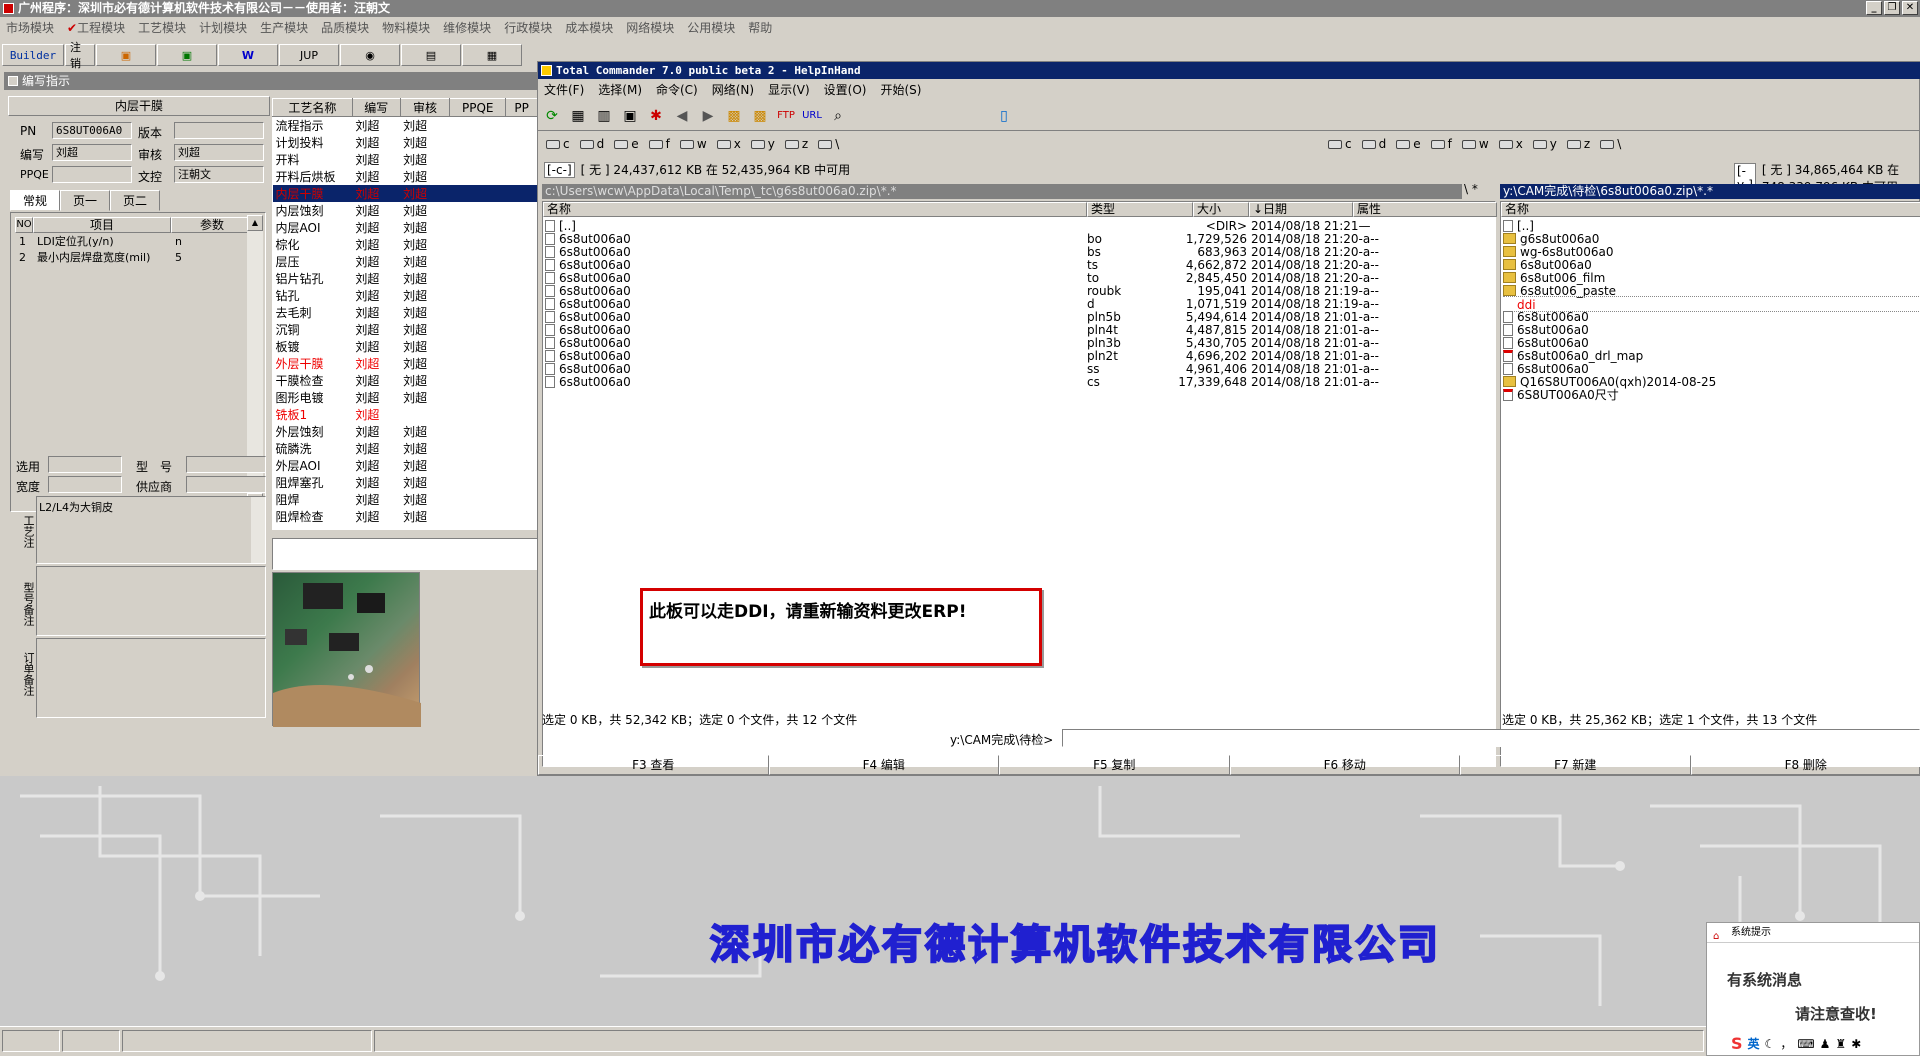  I want to click on process-row: 沉铜 刘超 刘超, so click(405, 329).